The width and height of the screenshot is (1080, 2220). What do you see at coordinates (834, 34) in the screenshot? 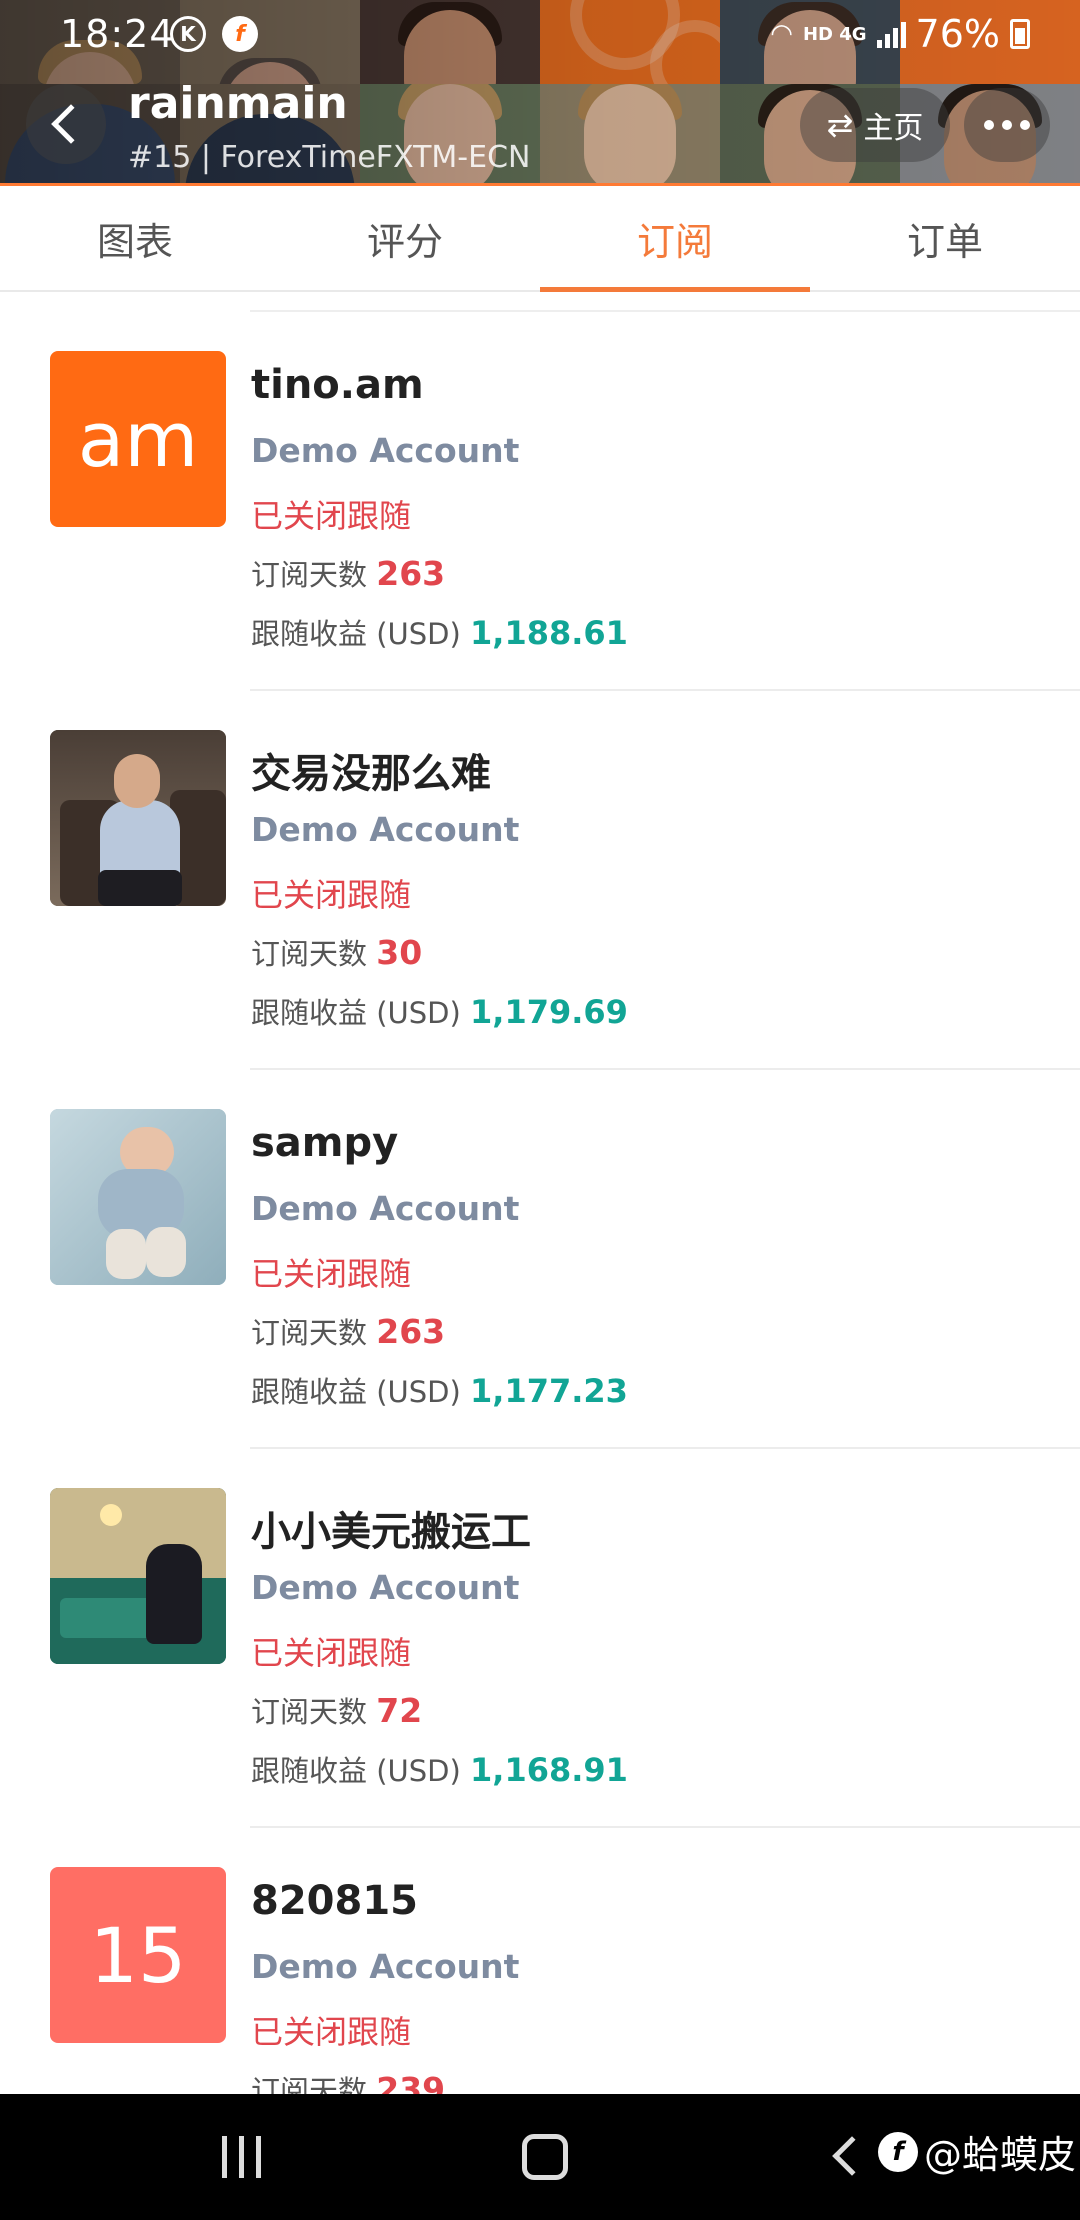
I see `network-indicator: HD 4G` at bounding box center [834, 34].